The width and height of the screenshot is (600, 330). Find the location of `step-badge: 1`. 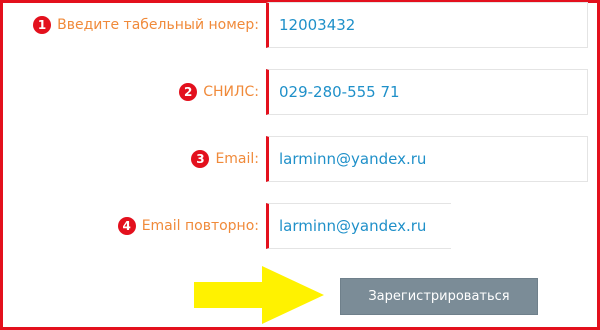

step-badge: 1 is located at coordinates (42, 25).